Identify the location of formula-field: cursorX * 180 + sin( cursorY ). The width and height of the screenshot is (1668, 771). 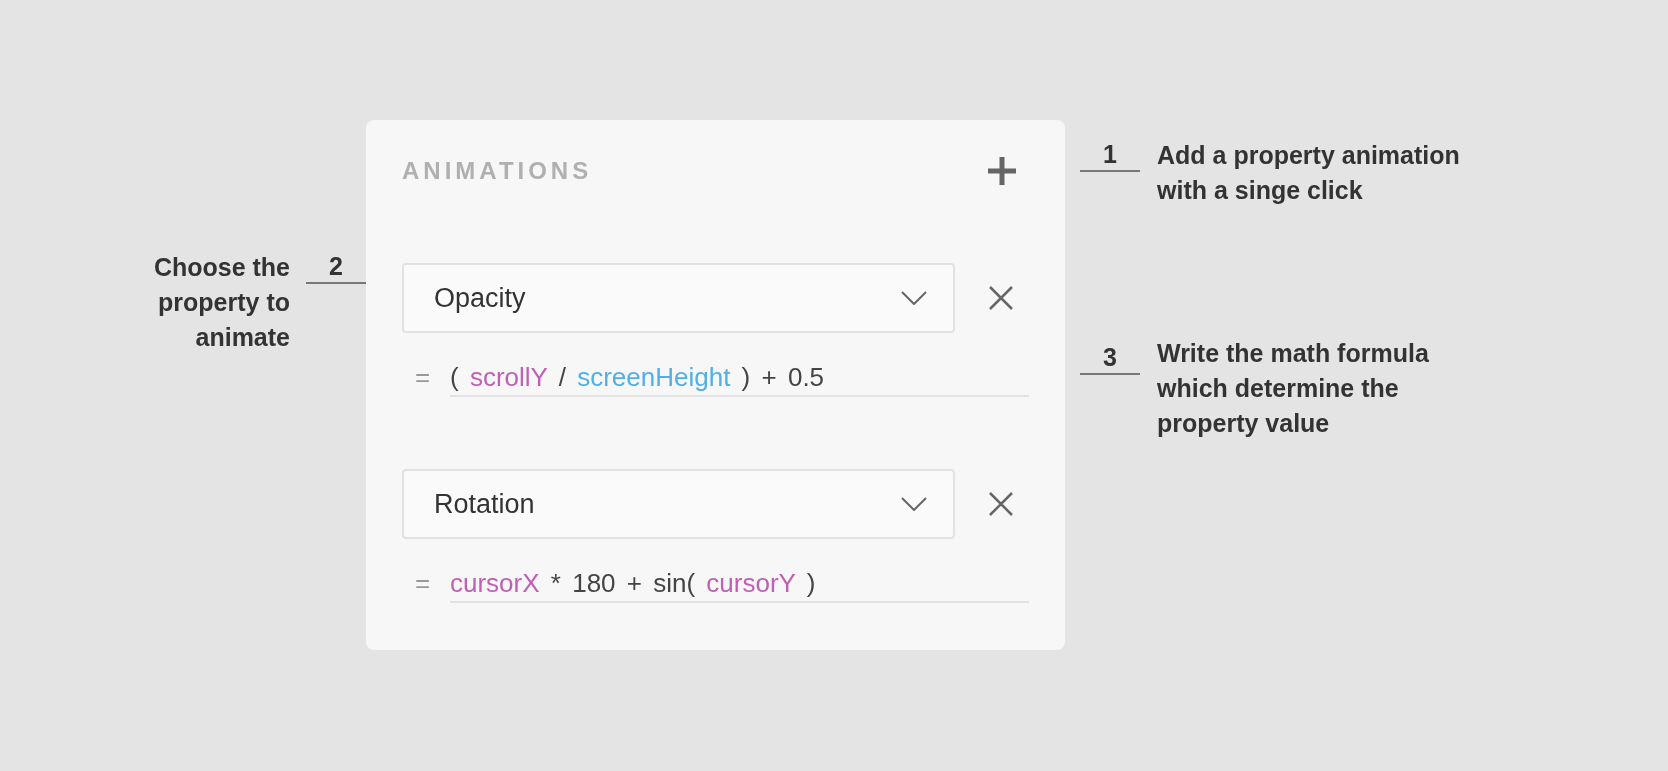
(739, 584).